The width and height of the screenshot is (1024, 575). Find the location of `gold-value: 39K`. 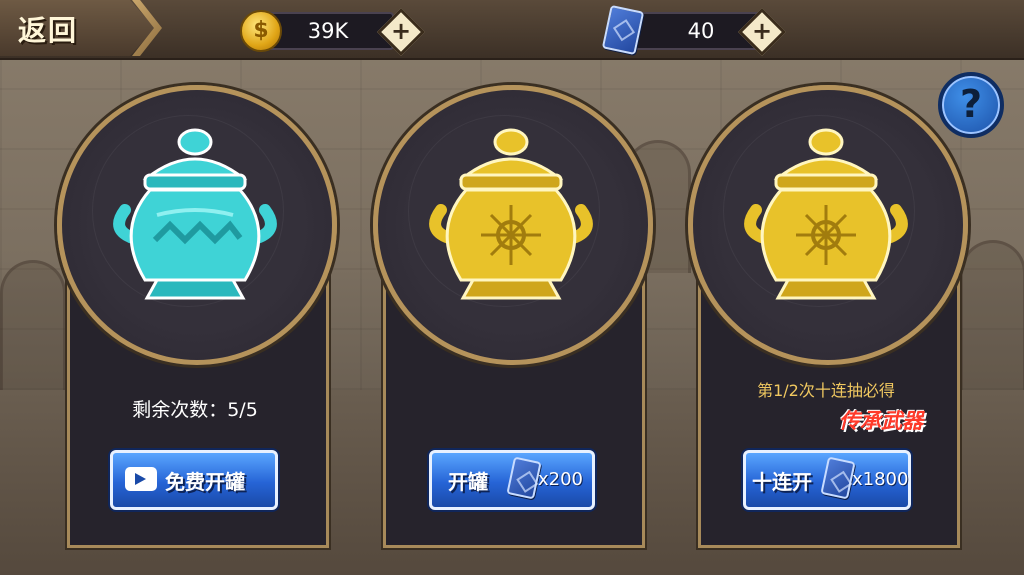

gold-value: 39K is located at coordinates (328, 31).